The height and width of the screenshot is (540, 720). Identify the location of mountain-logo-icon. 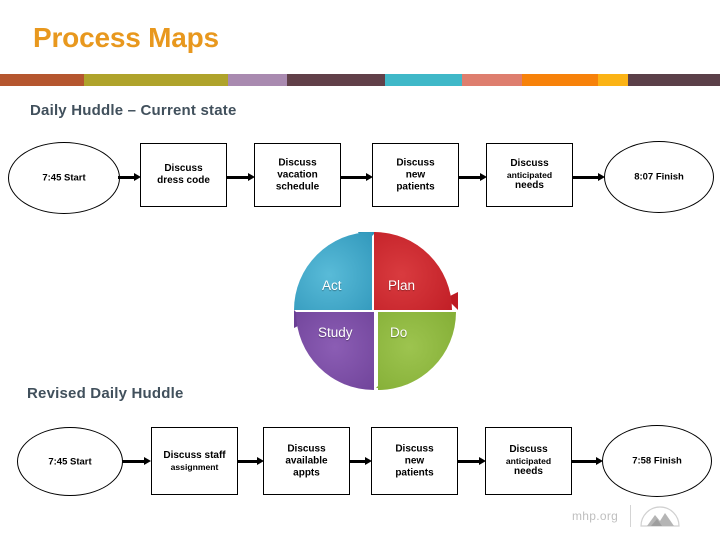
(660, 516).